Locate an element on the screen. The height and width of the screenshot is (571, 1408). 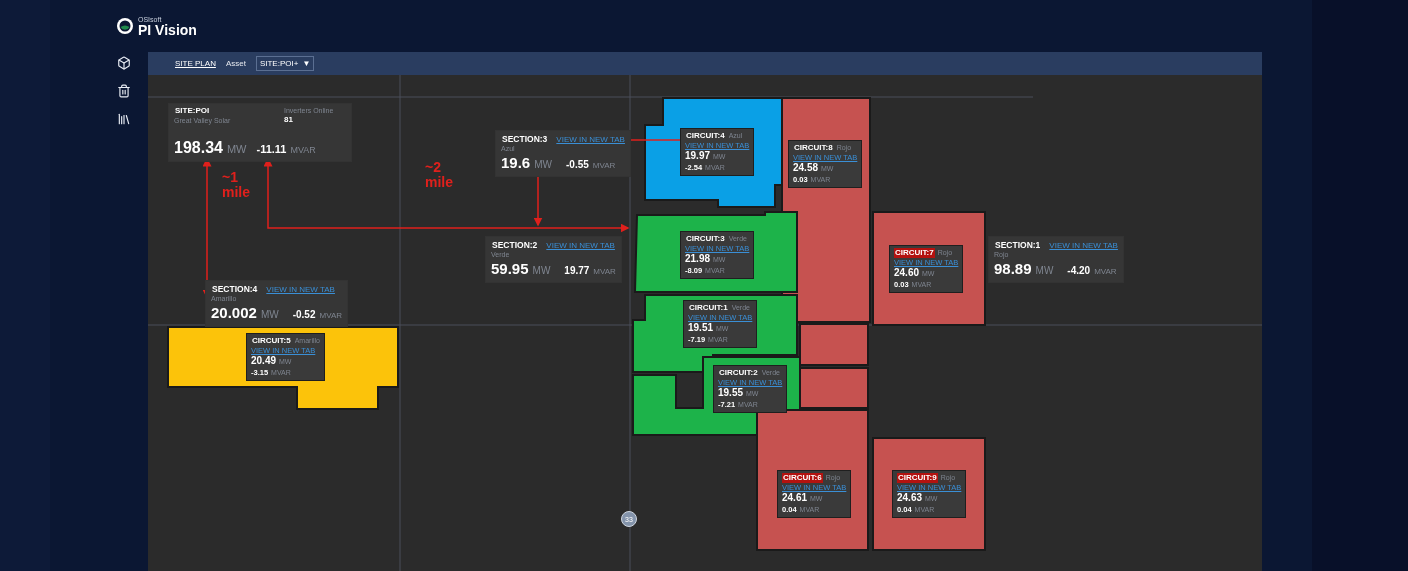
section-name: SECTION:3 is located at coordinates (525, 139).